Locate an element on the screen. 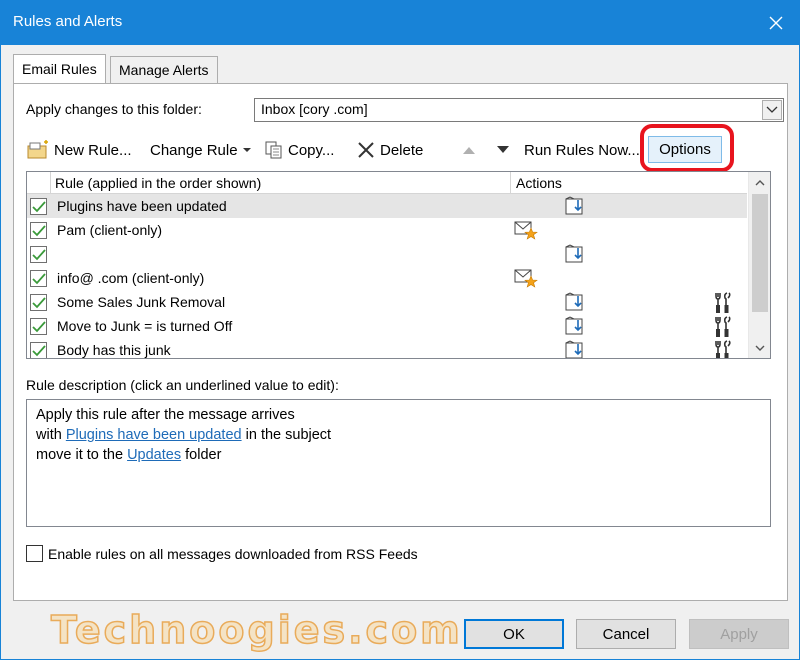 Image resolution: width=800 pixels, height=660 pixels. cancel-label: Cancel is located at coordinates (626, 634).